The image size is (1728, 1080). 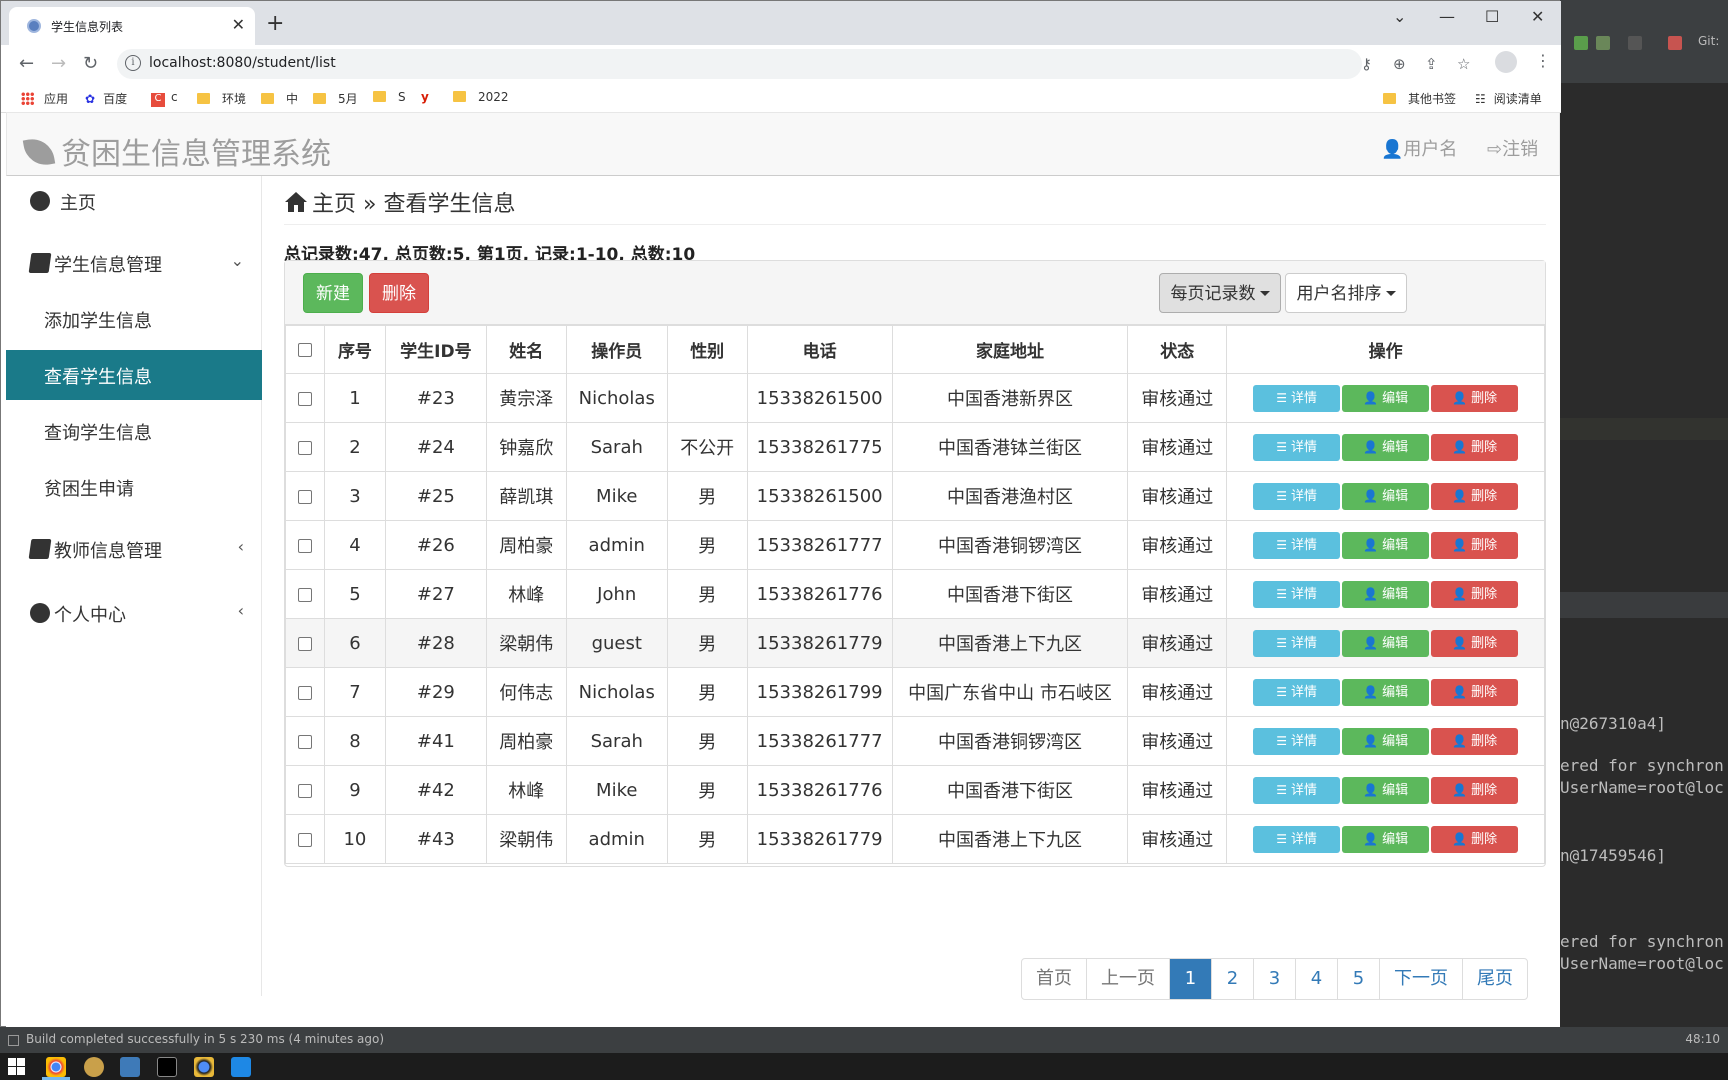 What do you see at coordinates (333, 293) in the screenshot?
I see `new-button: 新建` at bounding box center [333, 293].